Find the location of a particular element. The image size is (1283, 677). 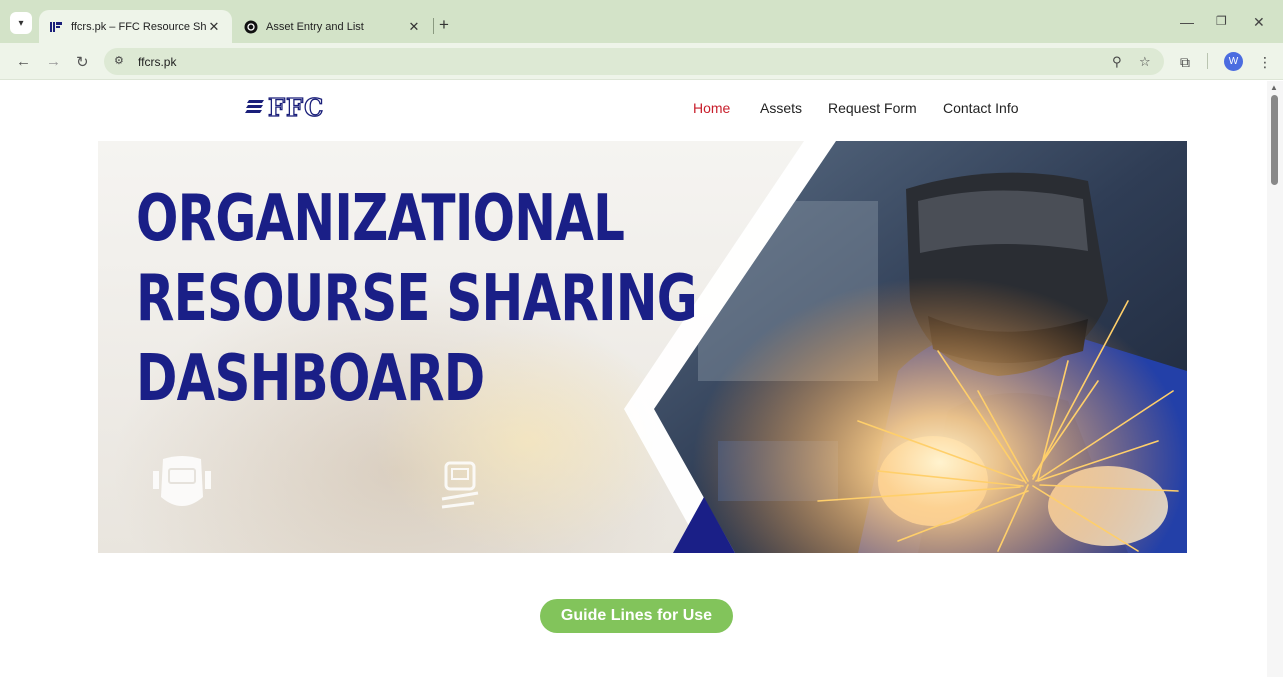

window-close-icon: ✕ is located at coordinates (1259, 22).